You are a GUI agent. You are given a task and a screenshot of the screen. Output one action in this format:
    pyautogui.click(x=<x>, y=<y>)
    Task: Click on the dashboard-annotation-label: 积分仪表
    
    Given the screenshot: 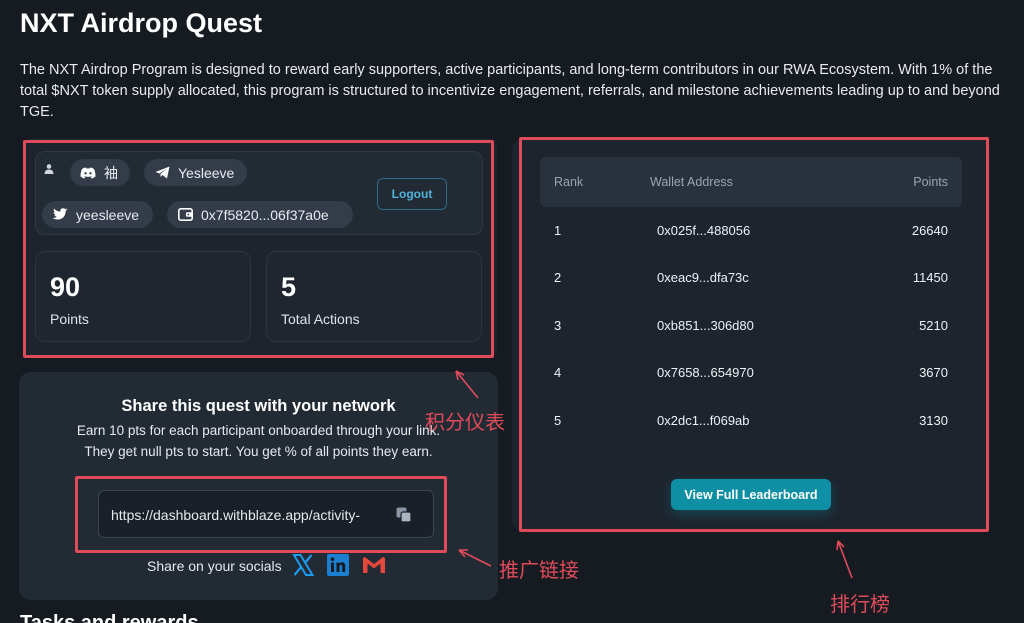 What is the action you would take?
    pyautogui.click(x=465, y=423)
    